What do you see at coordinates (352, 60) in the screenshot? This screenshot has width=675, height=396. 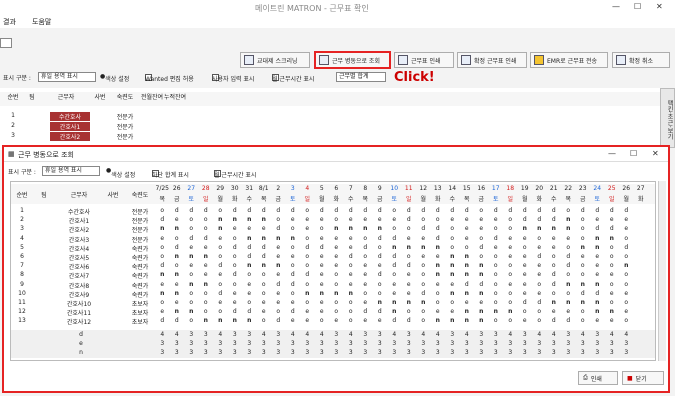 I see `view-by-ward-button: 근무 병동으로 조회` at bounding box center [352, 60].